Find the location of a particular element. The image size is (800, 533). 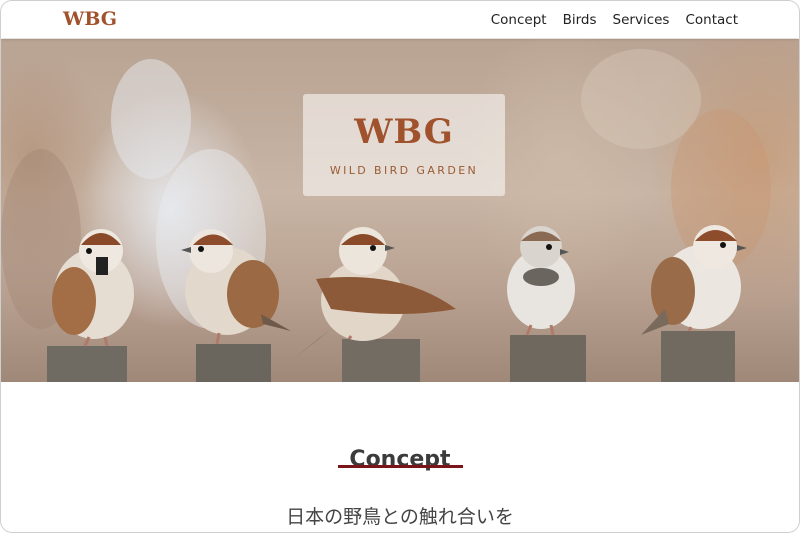

main-nav: Concept Birds Services Contact is located at coordinates (614, 19).